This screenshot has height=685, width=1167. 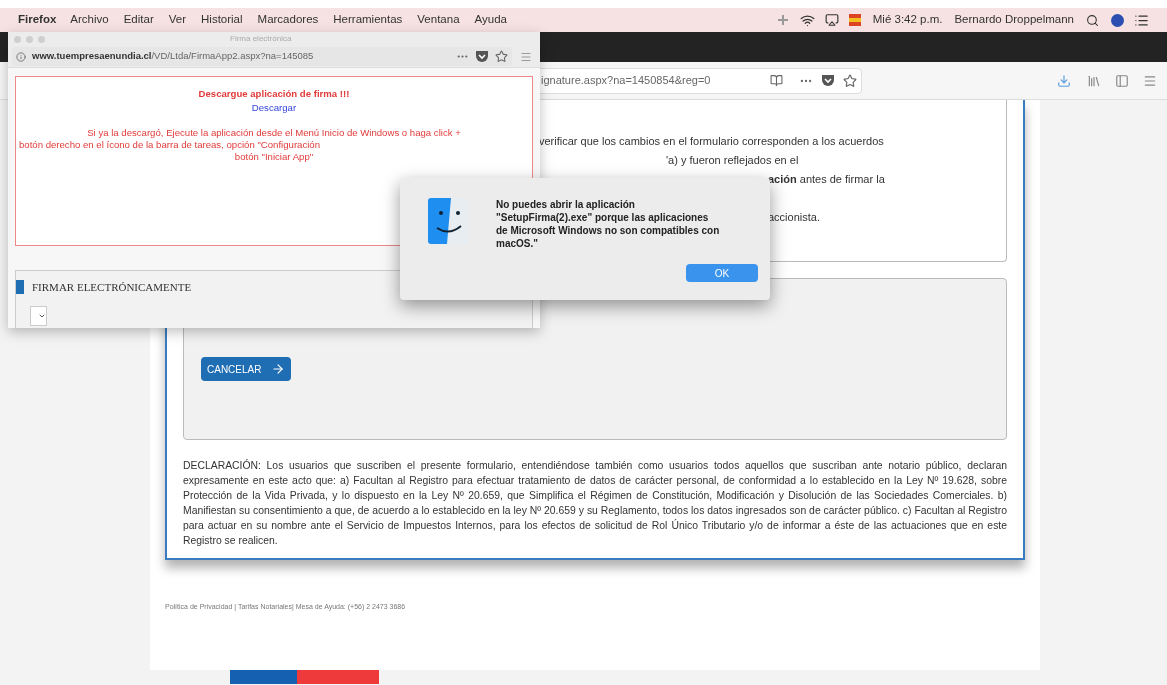 I want to click on notice-text: ación antes de firmar la, so click(x=827, y=179).